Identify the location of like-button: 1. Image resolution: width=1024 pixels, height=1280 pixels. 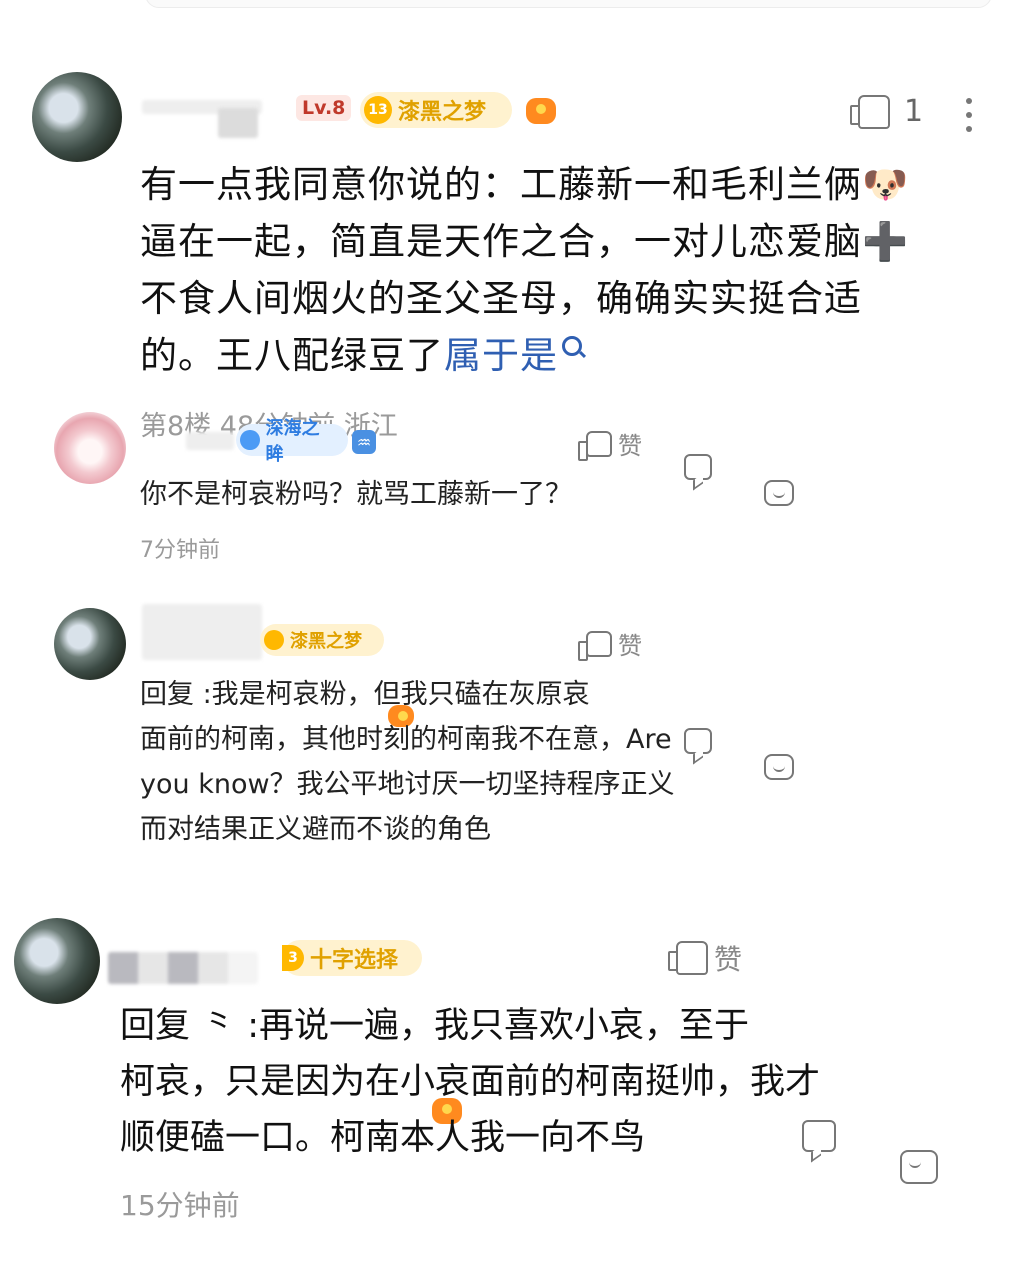
(885, 111).